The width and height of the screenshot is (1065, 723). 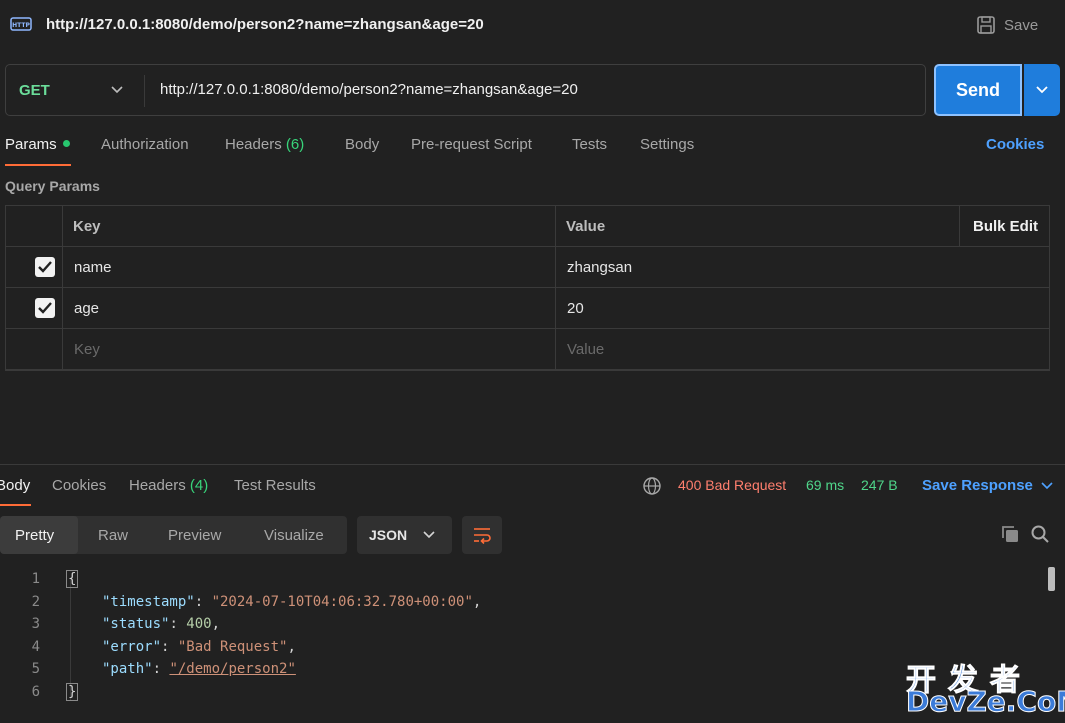 I want to click on column-header-value: Value, so click(x=586, y=226).